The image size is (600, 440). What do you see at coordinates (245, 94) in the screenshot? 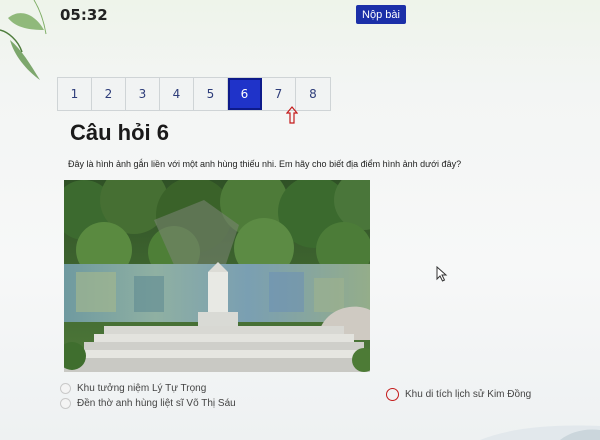
I see `question-nav-6-active: 6` at bounding box center [245, 94].